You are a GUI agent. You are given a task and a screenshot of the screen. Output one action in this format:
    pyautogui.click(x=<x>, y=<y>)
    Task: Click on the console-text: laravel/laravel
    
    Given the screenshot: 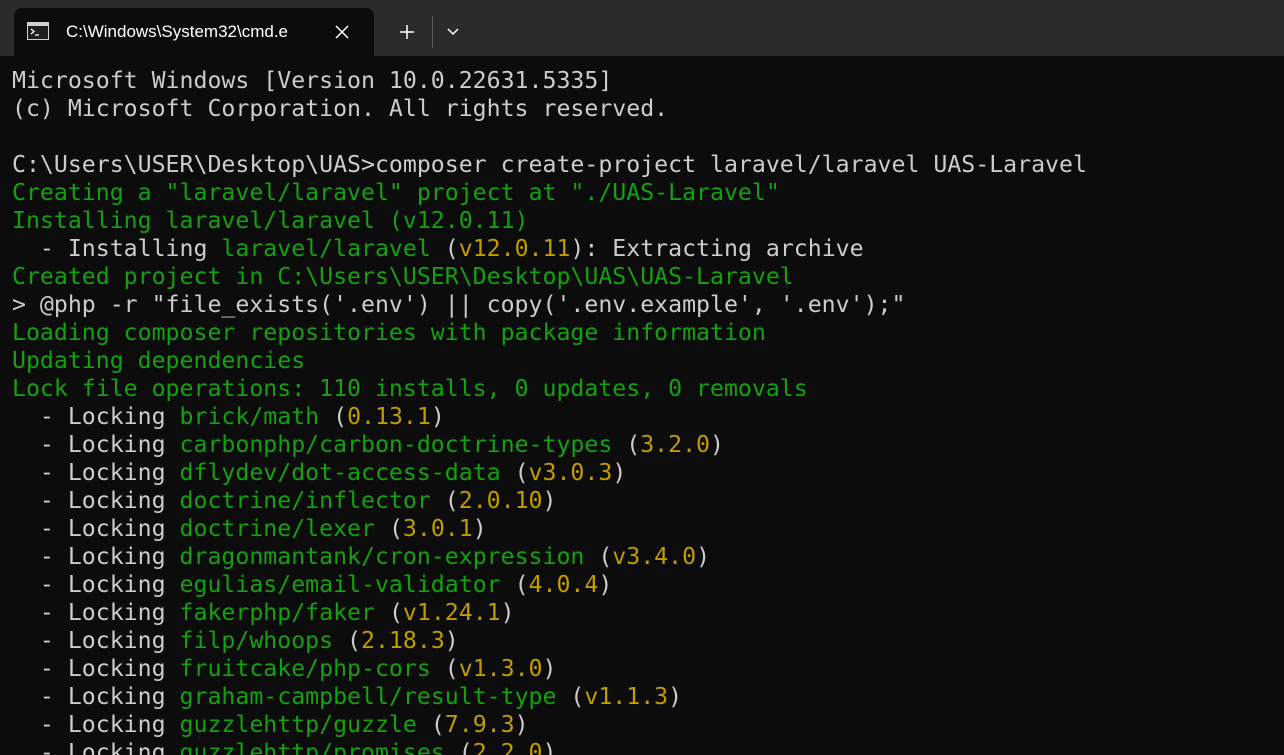 What is the action you would take?
    pyautogui.click(x=326, y=248)
    